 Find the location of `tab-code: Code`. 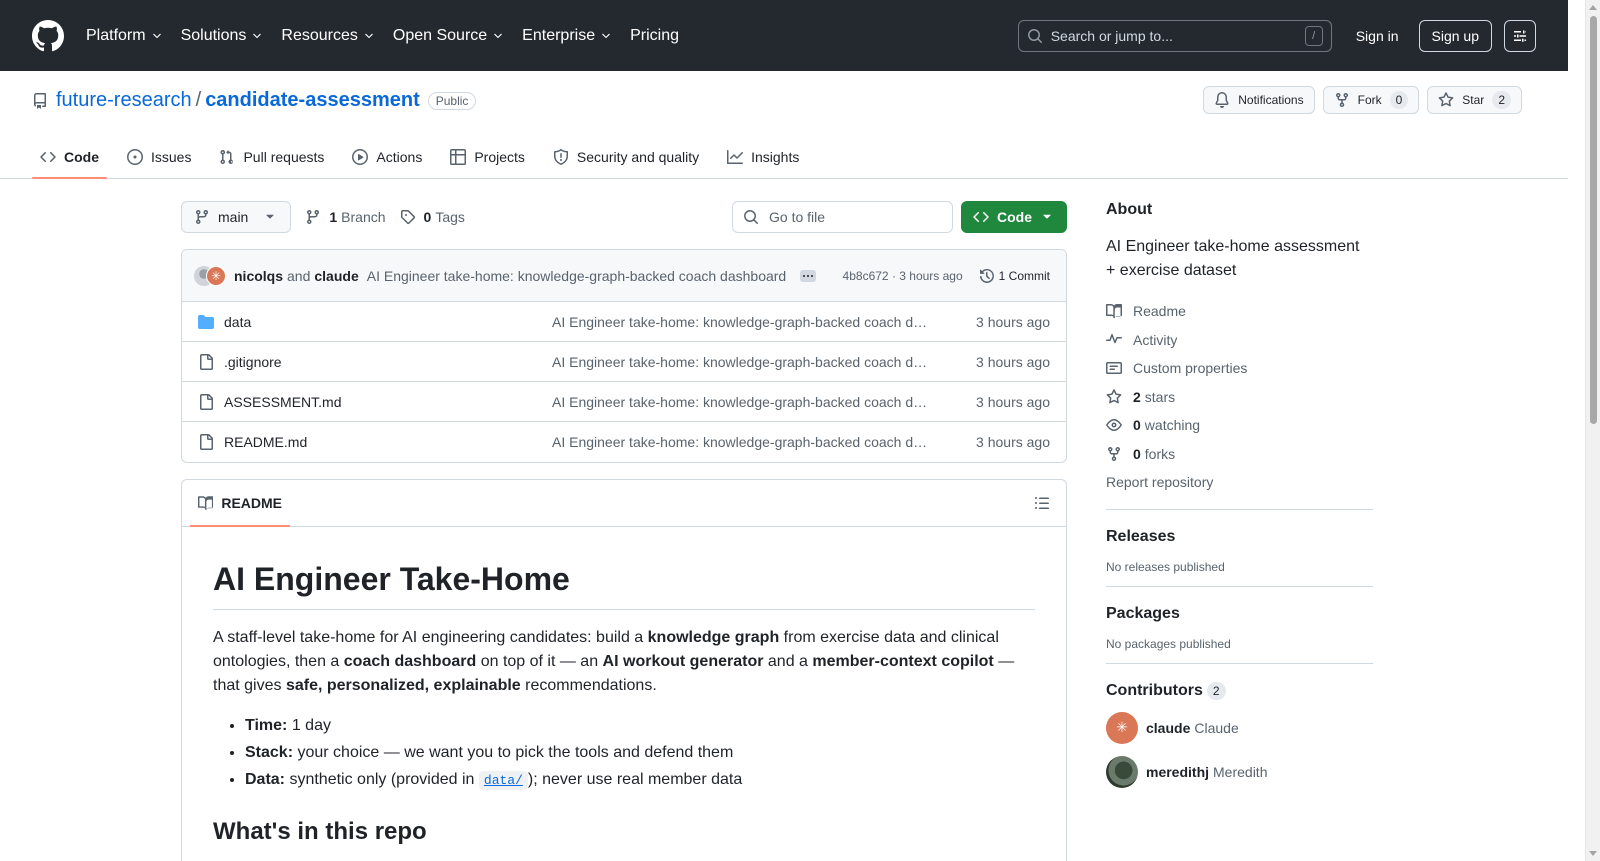

tab-code: Code is located at coordinates (69, 156).